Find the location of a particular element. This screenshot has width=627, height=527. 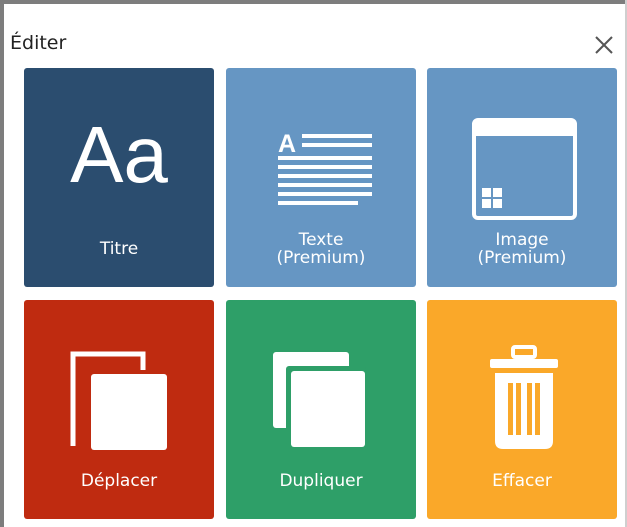

tile-effacer-label: Effacer is located at coordinates (522, 481).